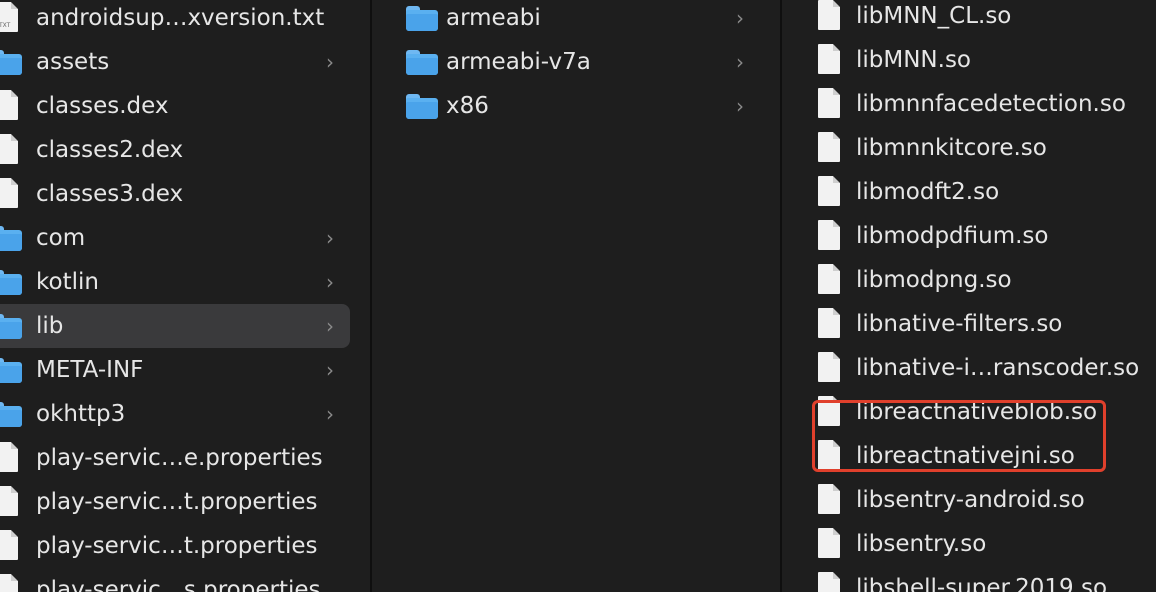 The height and width of the screenshot is (592, 1156). I want to click on item-label: play-servic…e.properties, so click(179, 458).